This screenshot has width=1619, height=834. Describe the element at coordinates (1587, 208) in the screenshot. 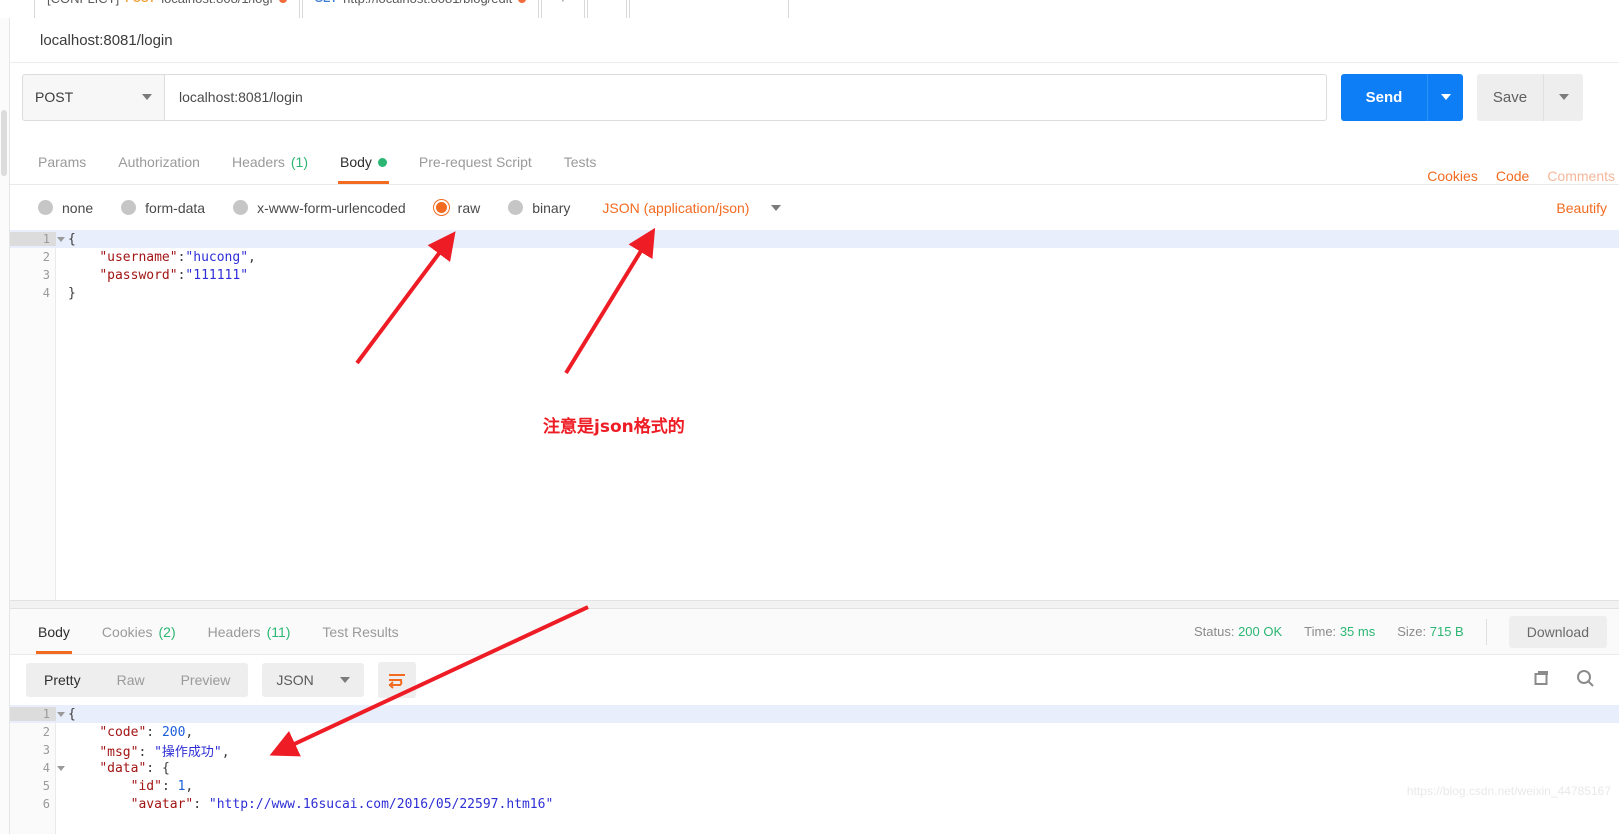

I see `beautify-link: Beautify` at that location.